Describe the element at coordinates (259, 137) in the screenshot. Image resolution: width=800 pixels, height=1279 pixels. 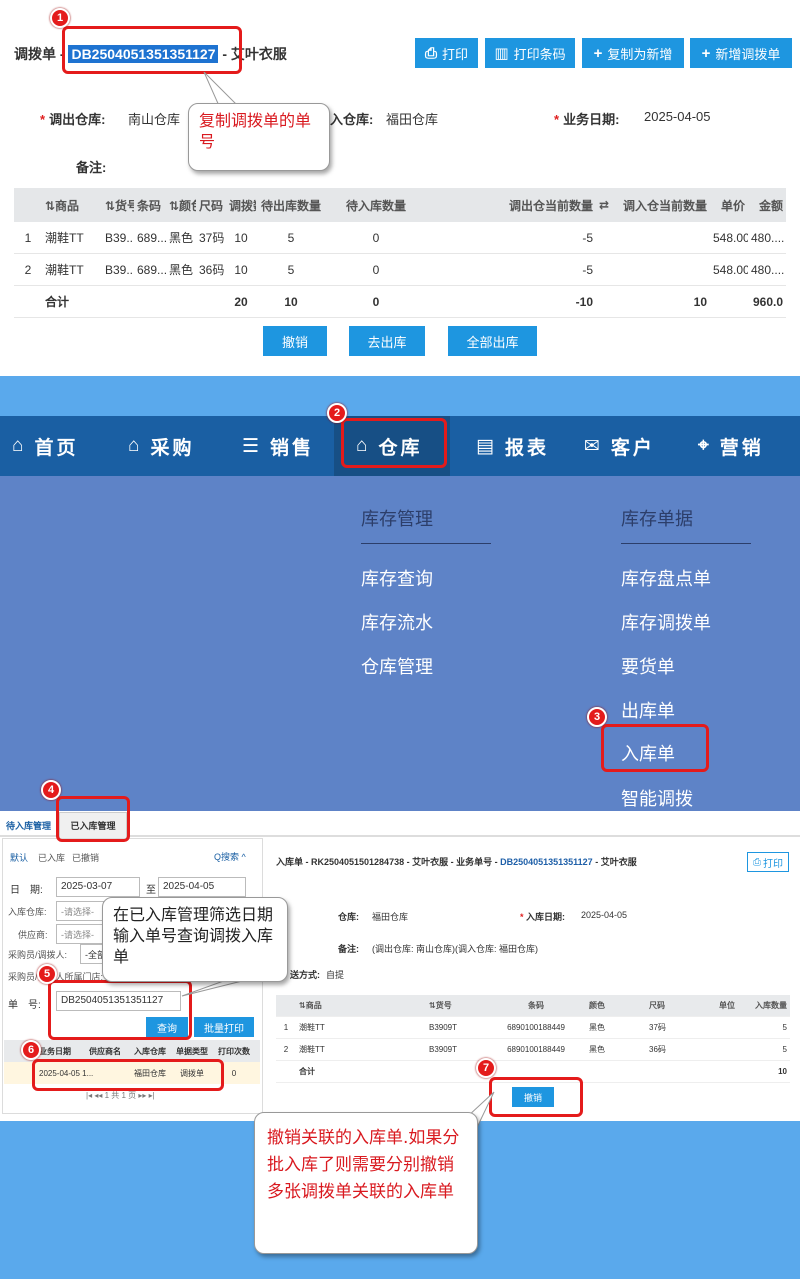
I see `callout-copy-number: 复制调拨单的单号` at that location.